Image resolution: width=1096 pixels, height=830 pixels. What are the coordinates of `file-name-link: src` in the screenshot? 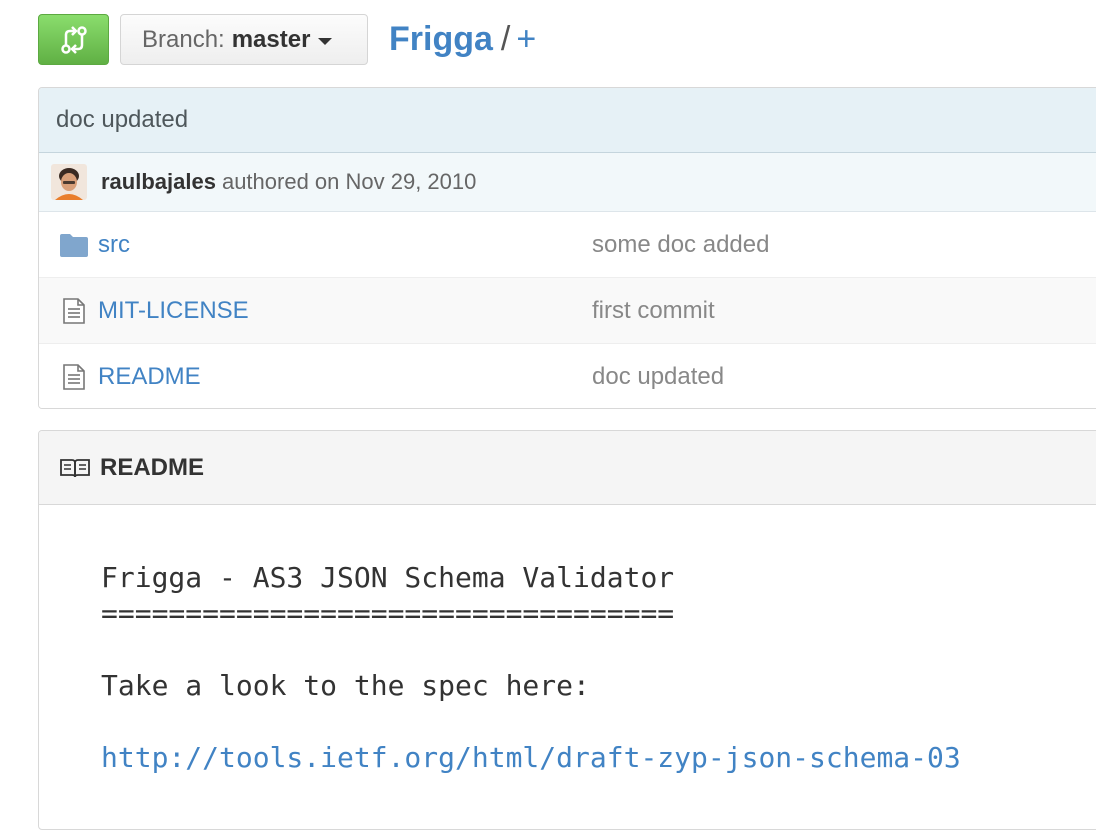 It's located at (114, 245).